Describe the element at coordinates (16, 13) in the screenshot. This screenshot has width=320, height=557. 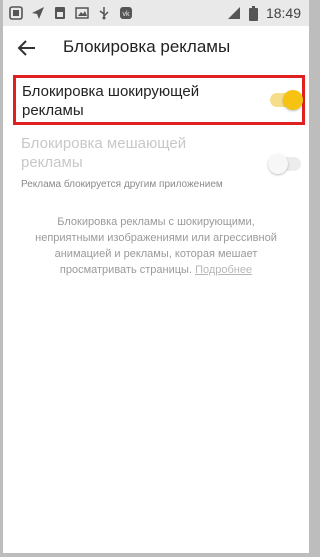
I see `notification-icon` at that location.